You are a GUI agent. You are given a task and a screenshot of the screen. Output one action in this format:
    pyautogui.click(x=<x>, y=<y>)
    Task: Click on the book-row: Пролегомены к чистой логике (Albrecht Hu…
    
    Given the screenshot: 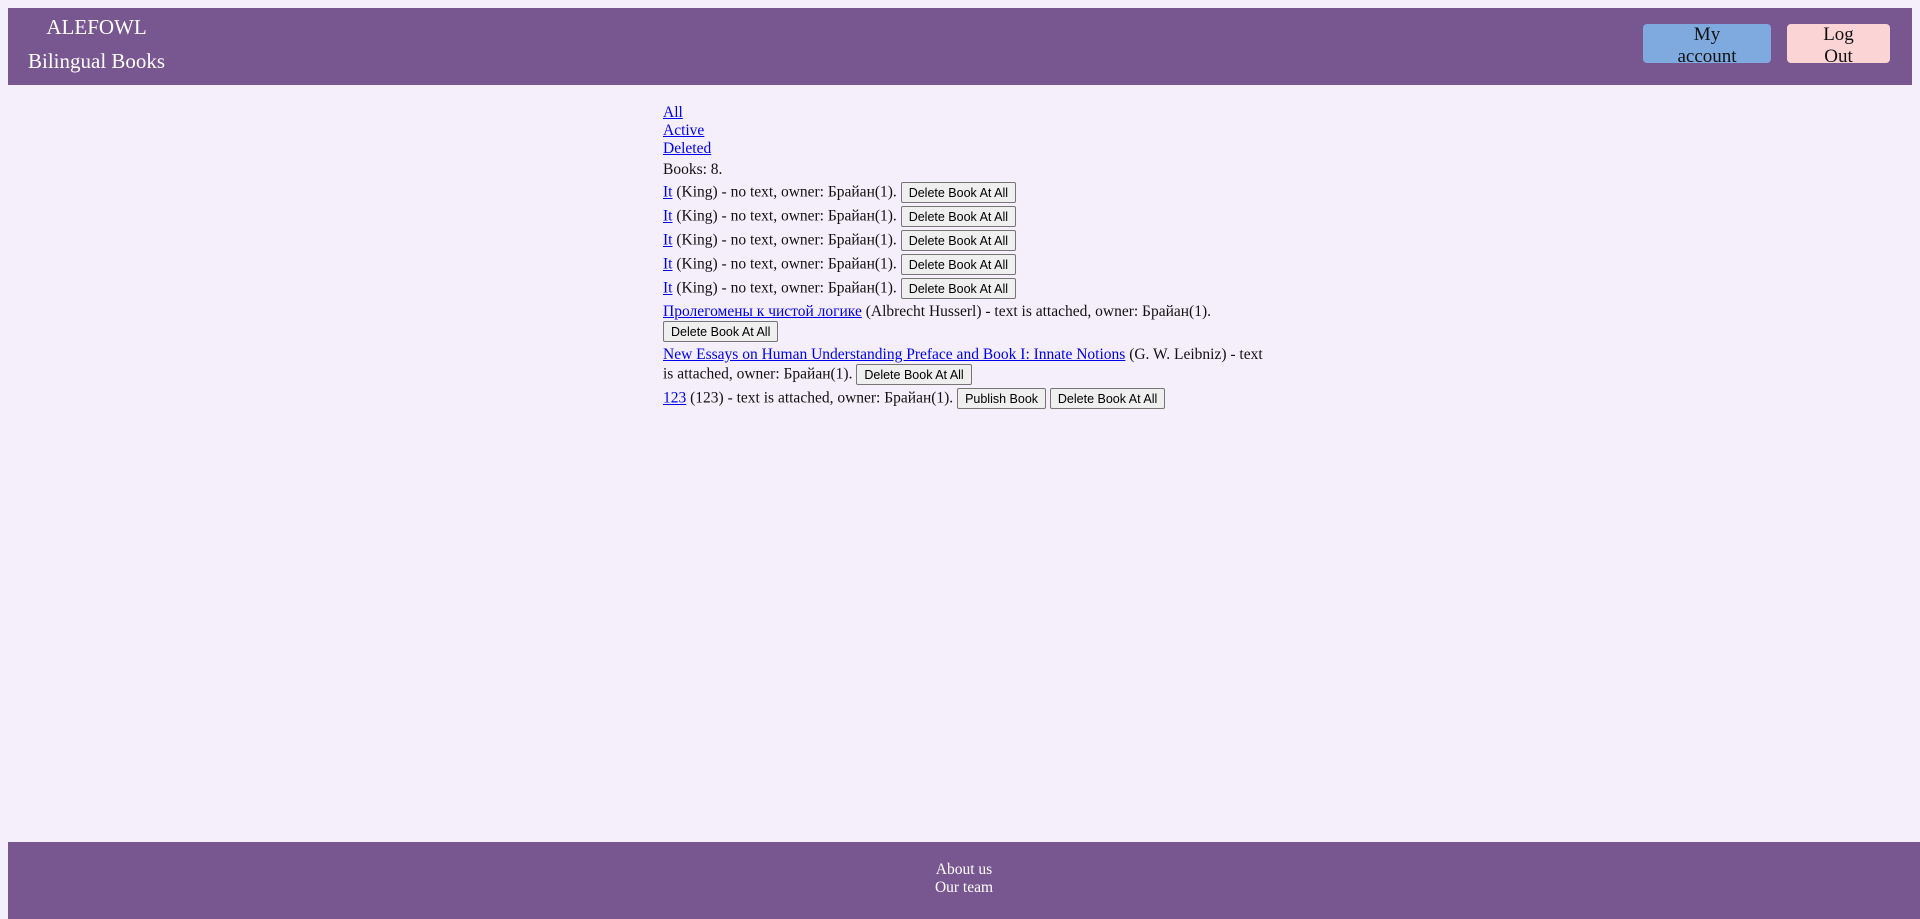 What is the action you would take?
    pyautogui.click(x=963, y=322)
    